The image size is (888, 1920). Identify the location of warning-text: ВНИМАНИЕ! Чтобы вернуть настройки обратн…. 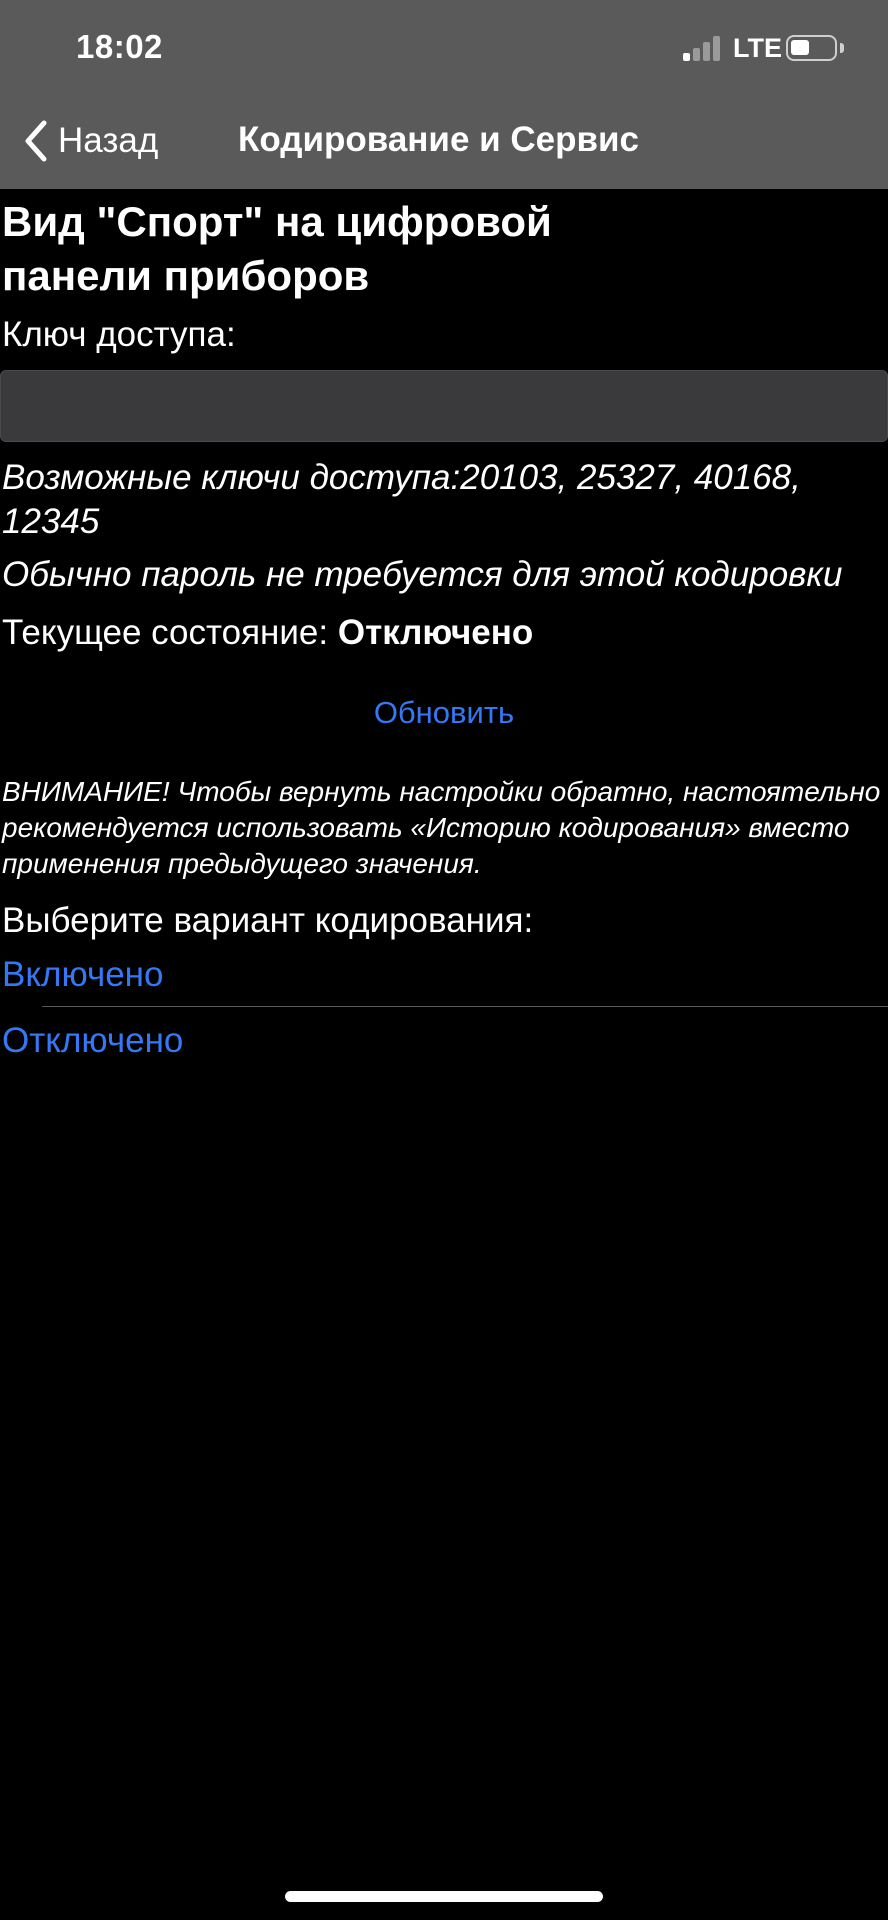
(441, 827).